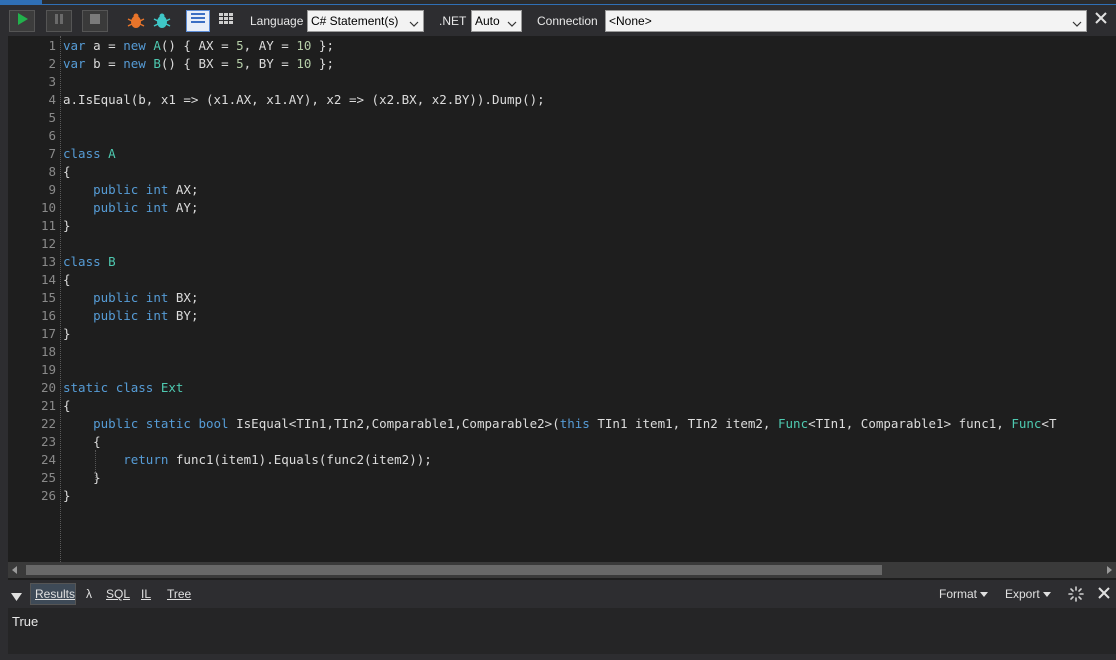 The height and width of the screenshot is (660, 1116). Describe the element at coordinates (82, 441) in the screenshot. I see `code-line-23: {` at that location.